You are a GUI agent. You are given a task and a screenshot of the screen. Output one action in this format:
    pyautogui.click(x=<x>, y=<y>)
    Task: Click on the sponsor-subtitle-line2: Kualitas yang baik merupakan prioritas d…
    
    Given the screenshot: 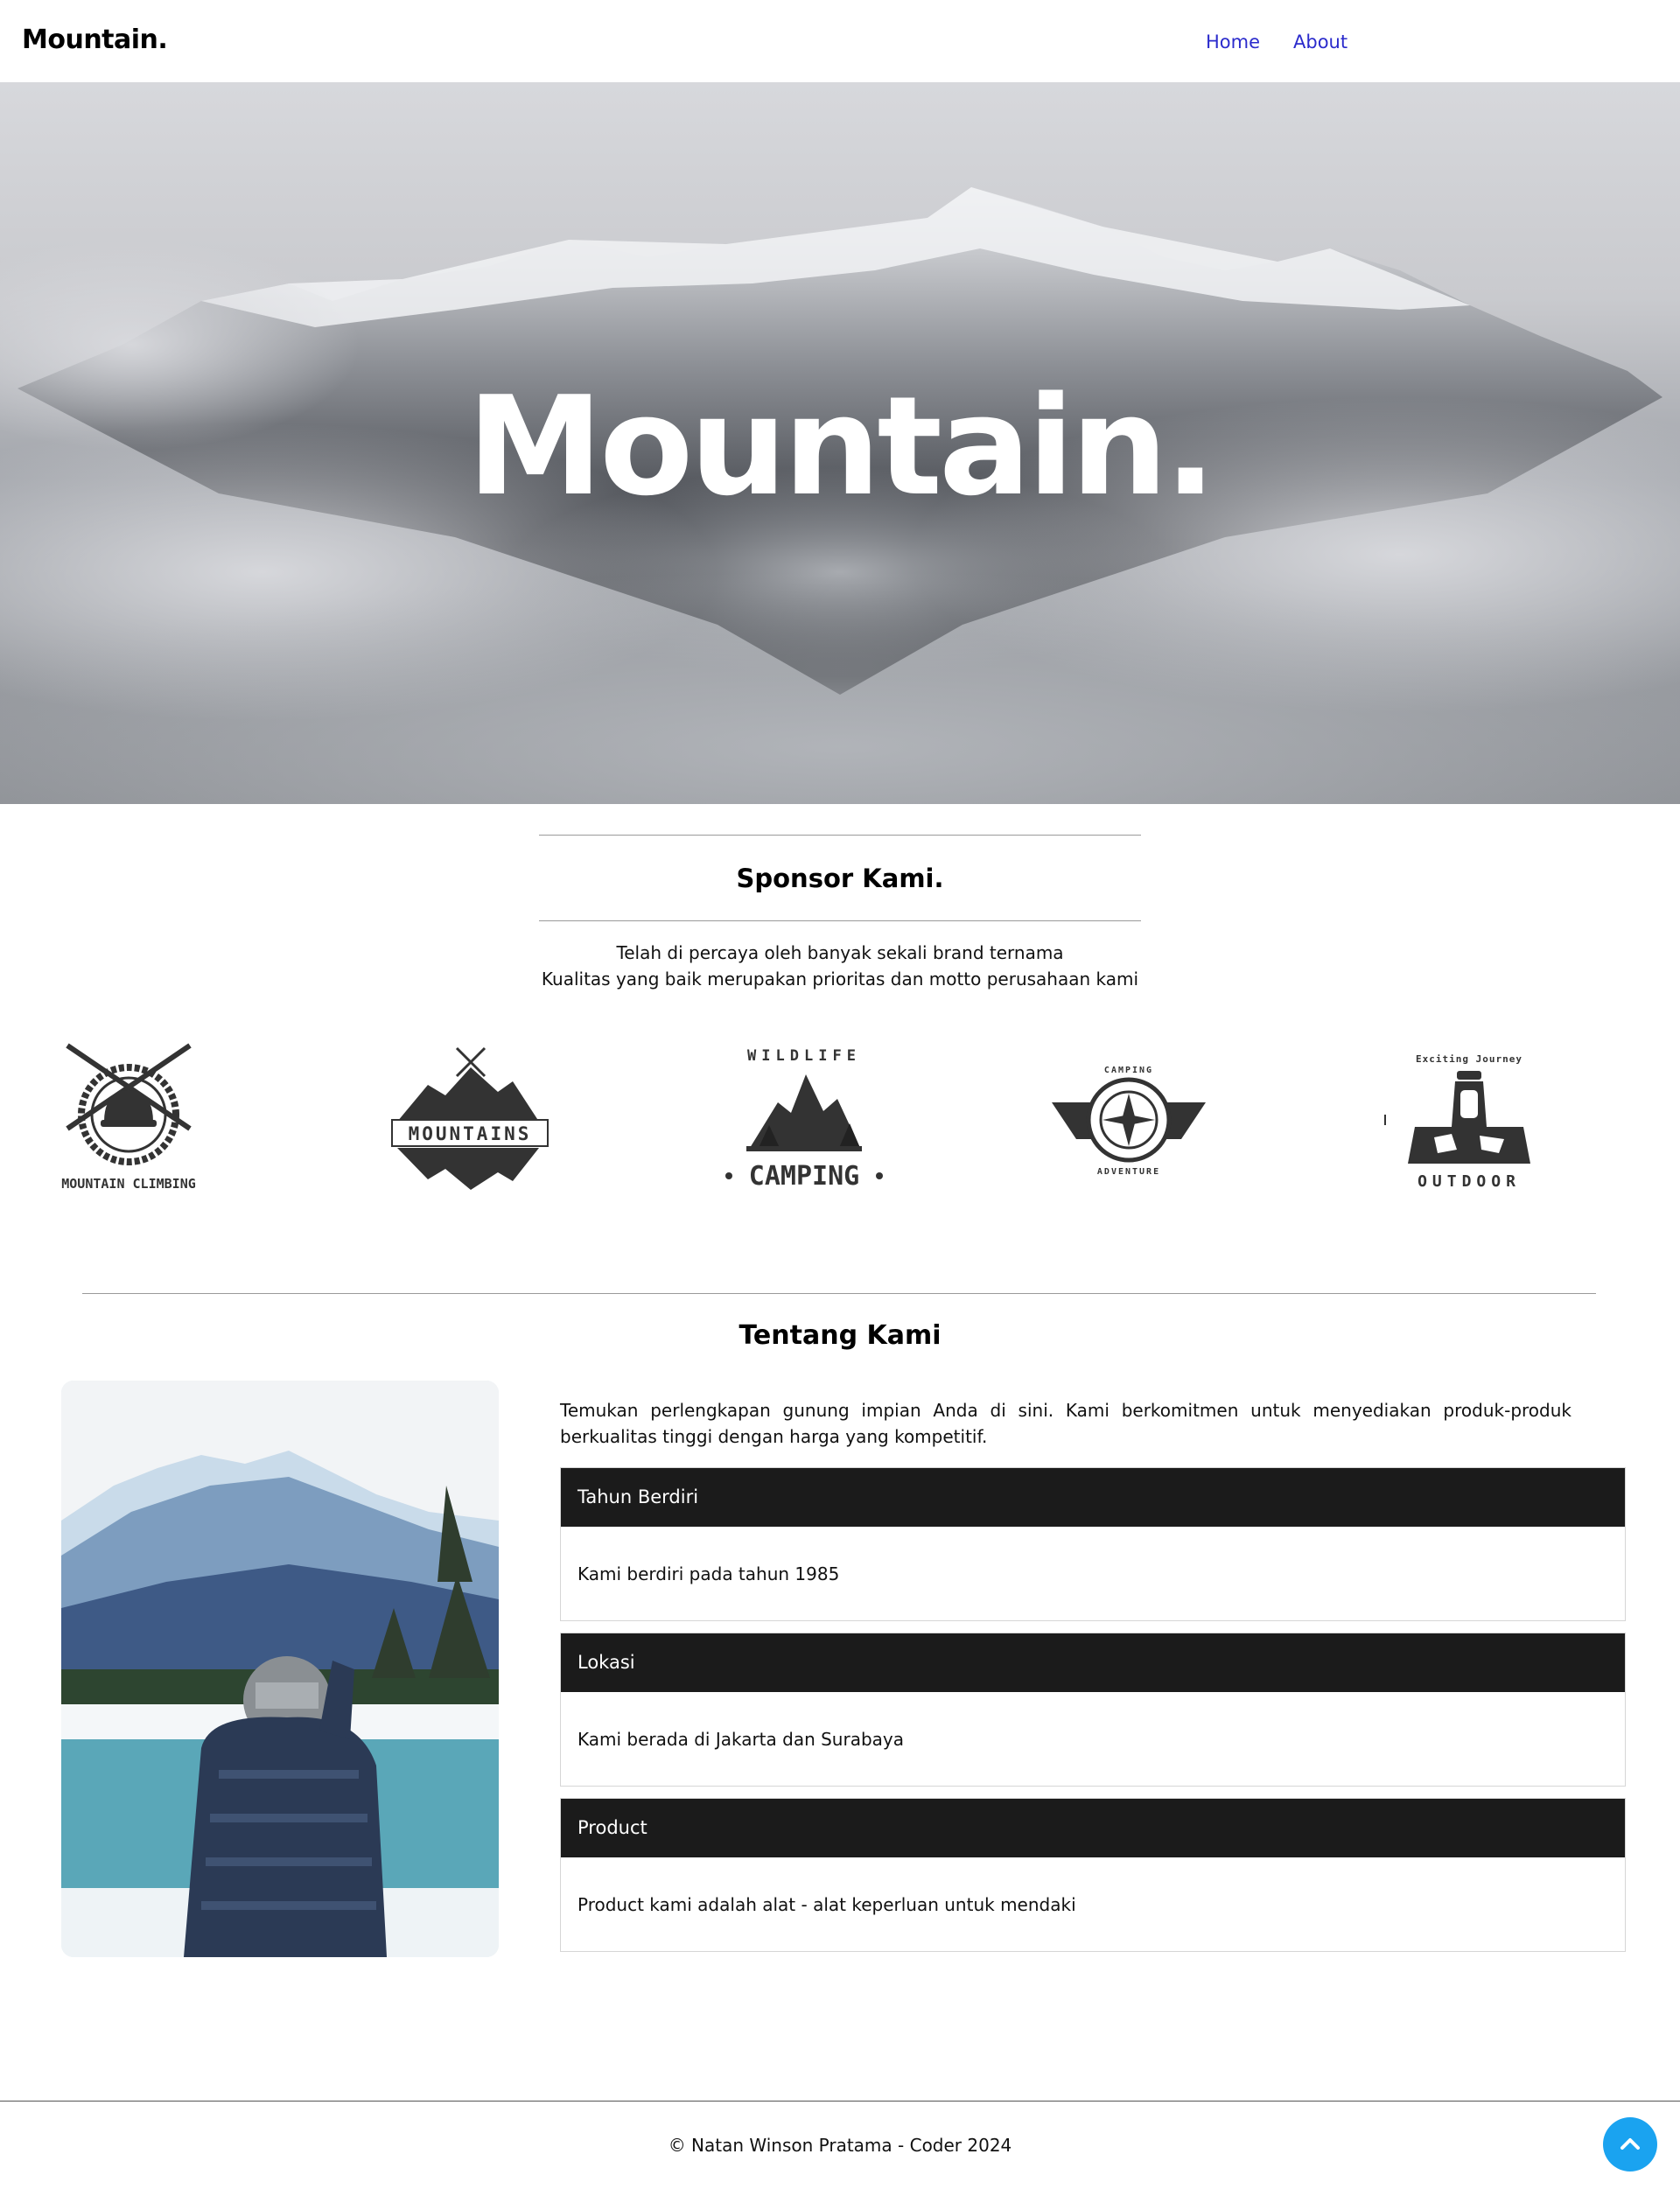 What is the action you would take?
    pyautogui.click(x=840, y=979)
    